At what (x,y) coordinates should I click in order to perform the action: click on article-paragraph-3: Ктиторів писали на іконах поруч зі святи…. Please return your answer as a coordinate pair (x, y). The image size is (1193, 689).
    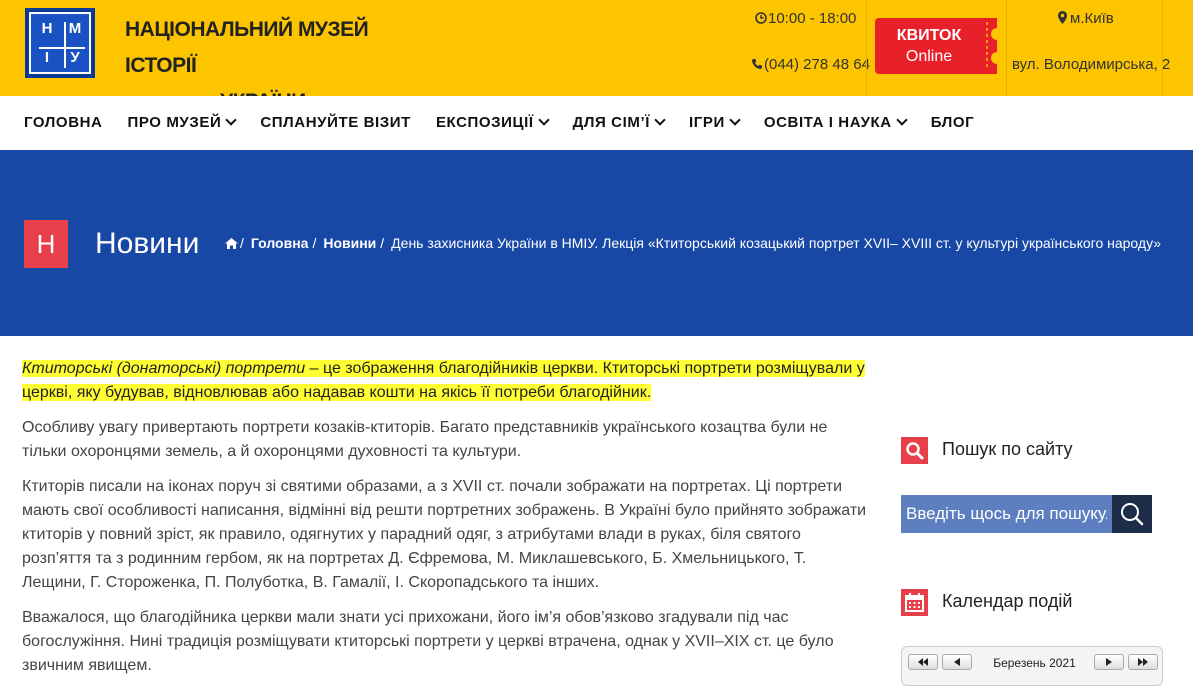
    Looking at the image, I should click on (444, 534).